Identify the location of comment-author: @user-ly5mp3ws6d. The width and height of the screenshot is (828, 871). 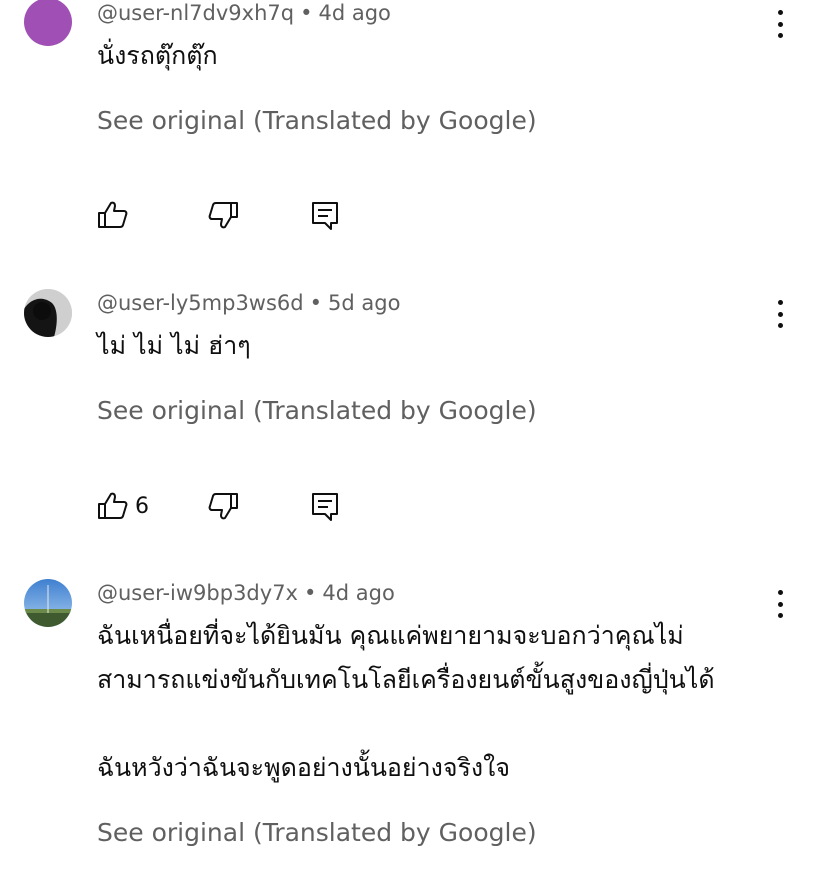
(200, 303).